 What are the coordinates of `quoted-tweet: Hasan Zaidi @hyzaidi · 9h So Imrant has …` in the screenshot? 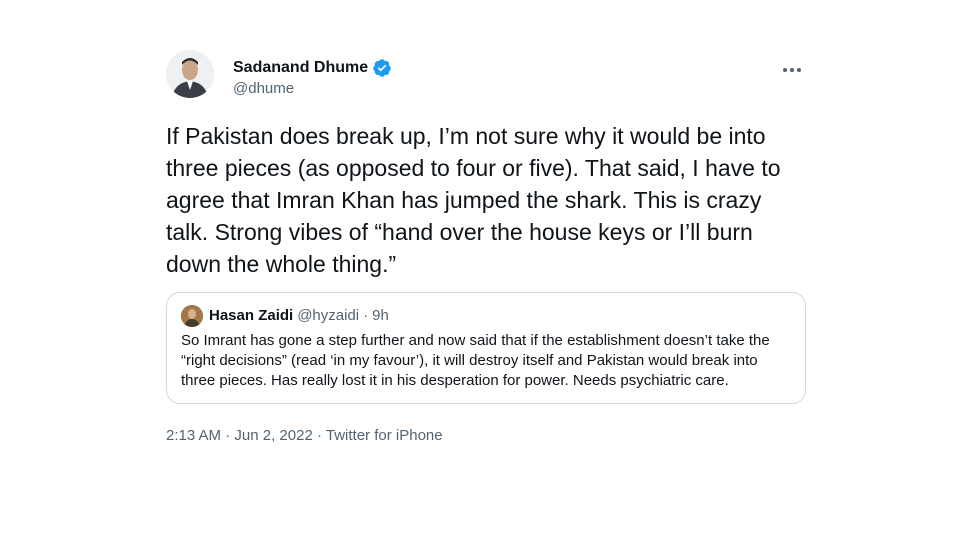 It's located at (486, 348).